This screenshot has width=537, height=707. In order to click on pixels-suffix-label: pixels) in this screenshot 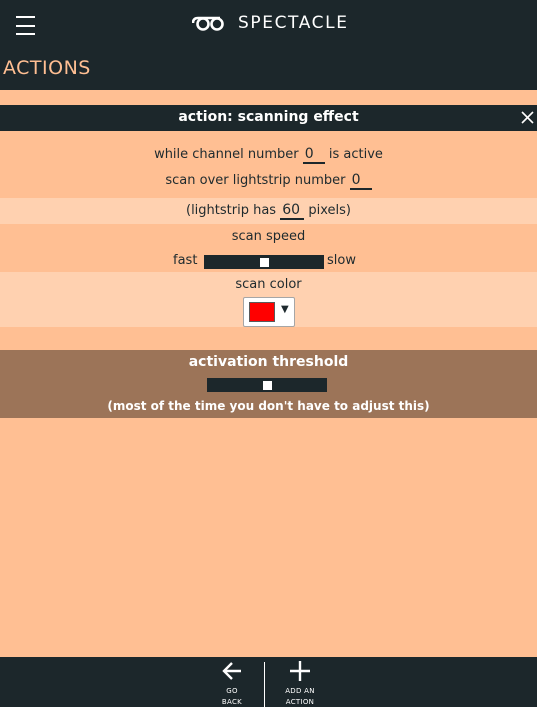, I will do `click(329, 210)`.